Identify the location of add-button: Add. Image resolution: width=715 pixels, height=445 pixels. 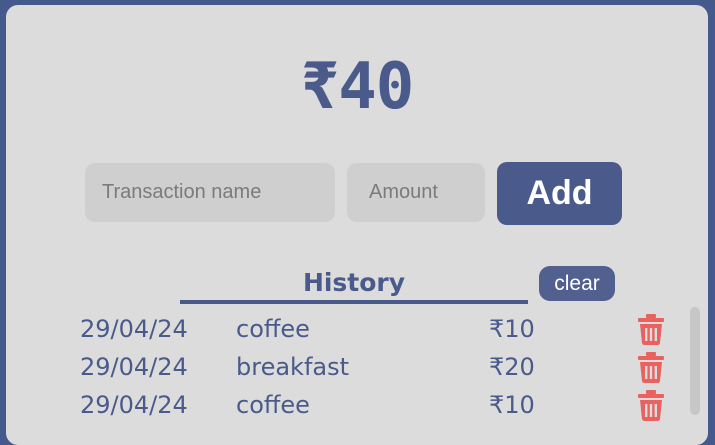
(559, 193).